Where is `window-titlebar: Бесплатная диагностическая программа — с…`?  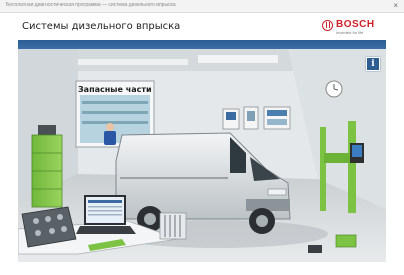
window-titlebar: Бесплатная диагностическая программа — с… is located at coordinates (202, 6).